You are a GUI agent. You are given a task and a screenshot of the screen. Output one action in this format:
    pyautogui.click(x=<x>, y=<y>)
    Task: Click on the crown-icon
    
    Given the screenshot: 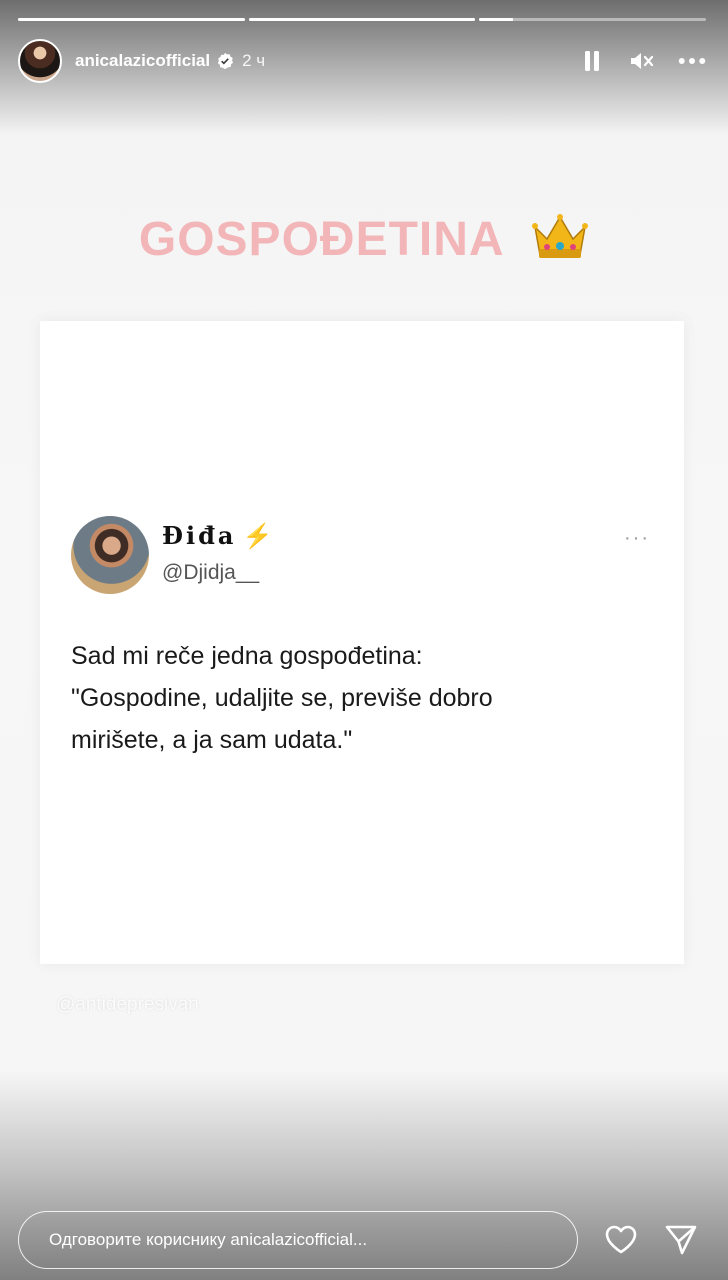 What is the action you would take?
    pyautogui.click(x=560, y=236)
    